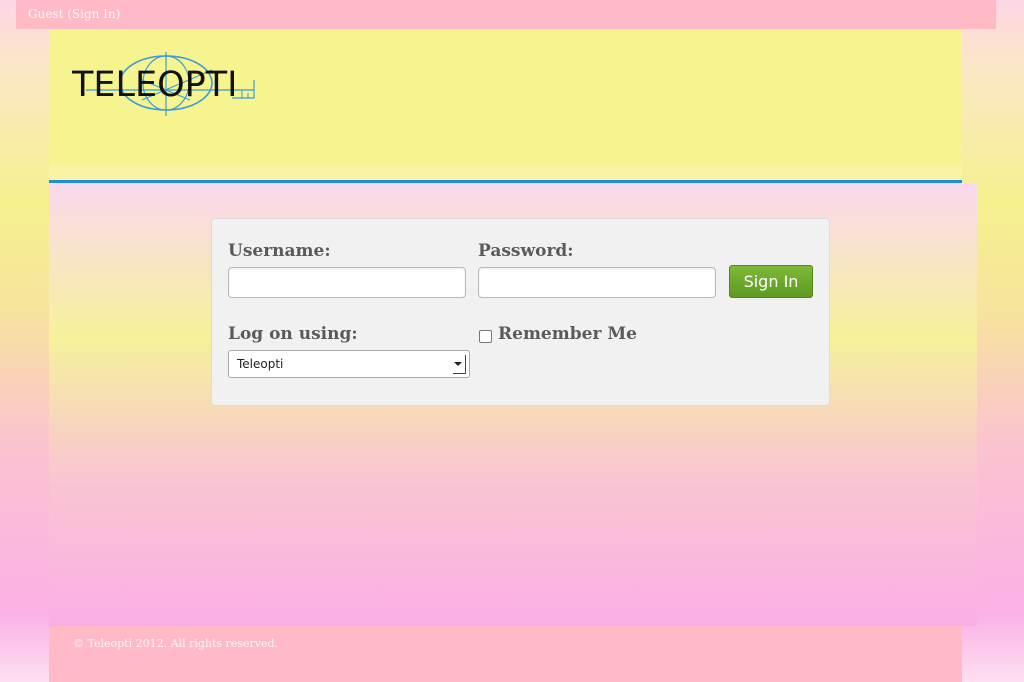 The image size is (1024, 682). I want to click on teleopti-logo: TELEOPTI, so click(164, 84).